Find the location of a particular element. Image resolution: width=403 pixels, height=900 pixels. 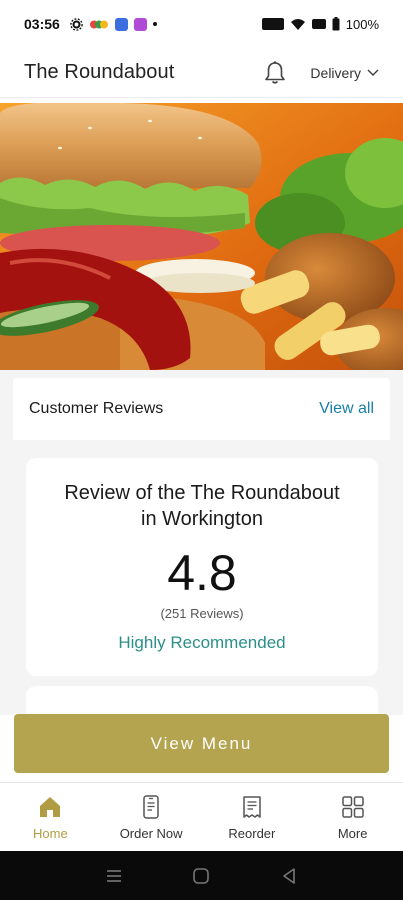

bell-icon is located at coordinates (275, 73).